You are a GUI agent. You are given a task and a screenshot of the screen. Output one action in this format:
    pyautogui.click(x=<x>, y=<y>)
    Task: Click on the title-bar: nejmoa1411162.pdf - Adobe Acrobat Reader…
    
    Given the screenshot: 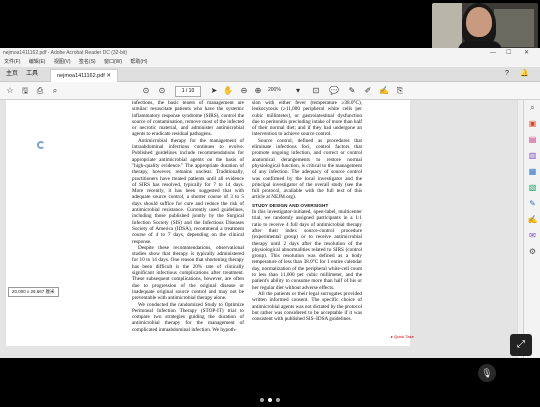 What is the action you would take?
    pyautogui.click(x=270, y=53)
    